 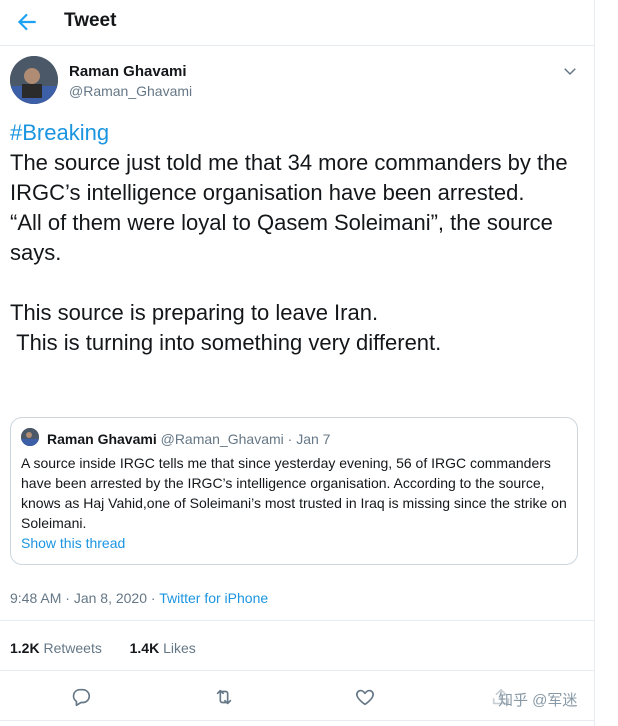 I want to click on likes-label: Likes, so click(x=179, y=648).